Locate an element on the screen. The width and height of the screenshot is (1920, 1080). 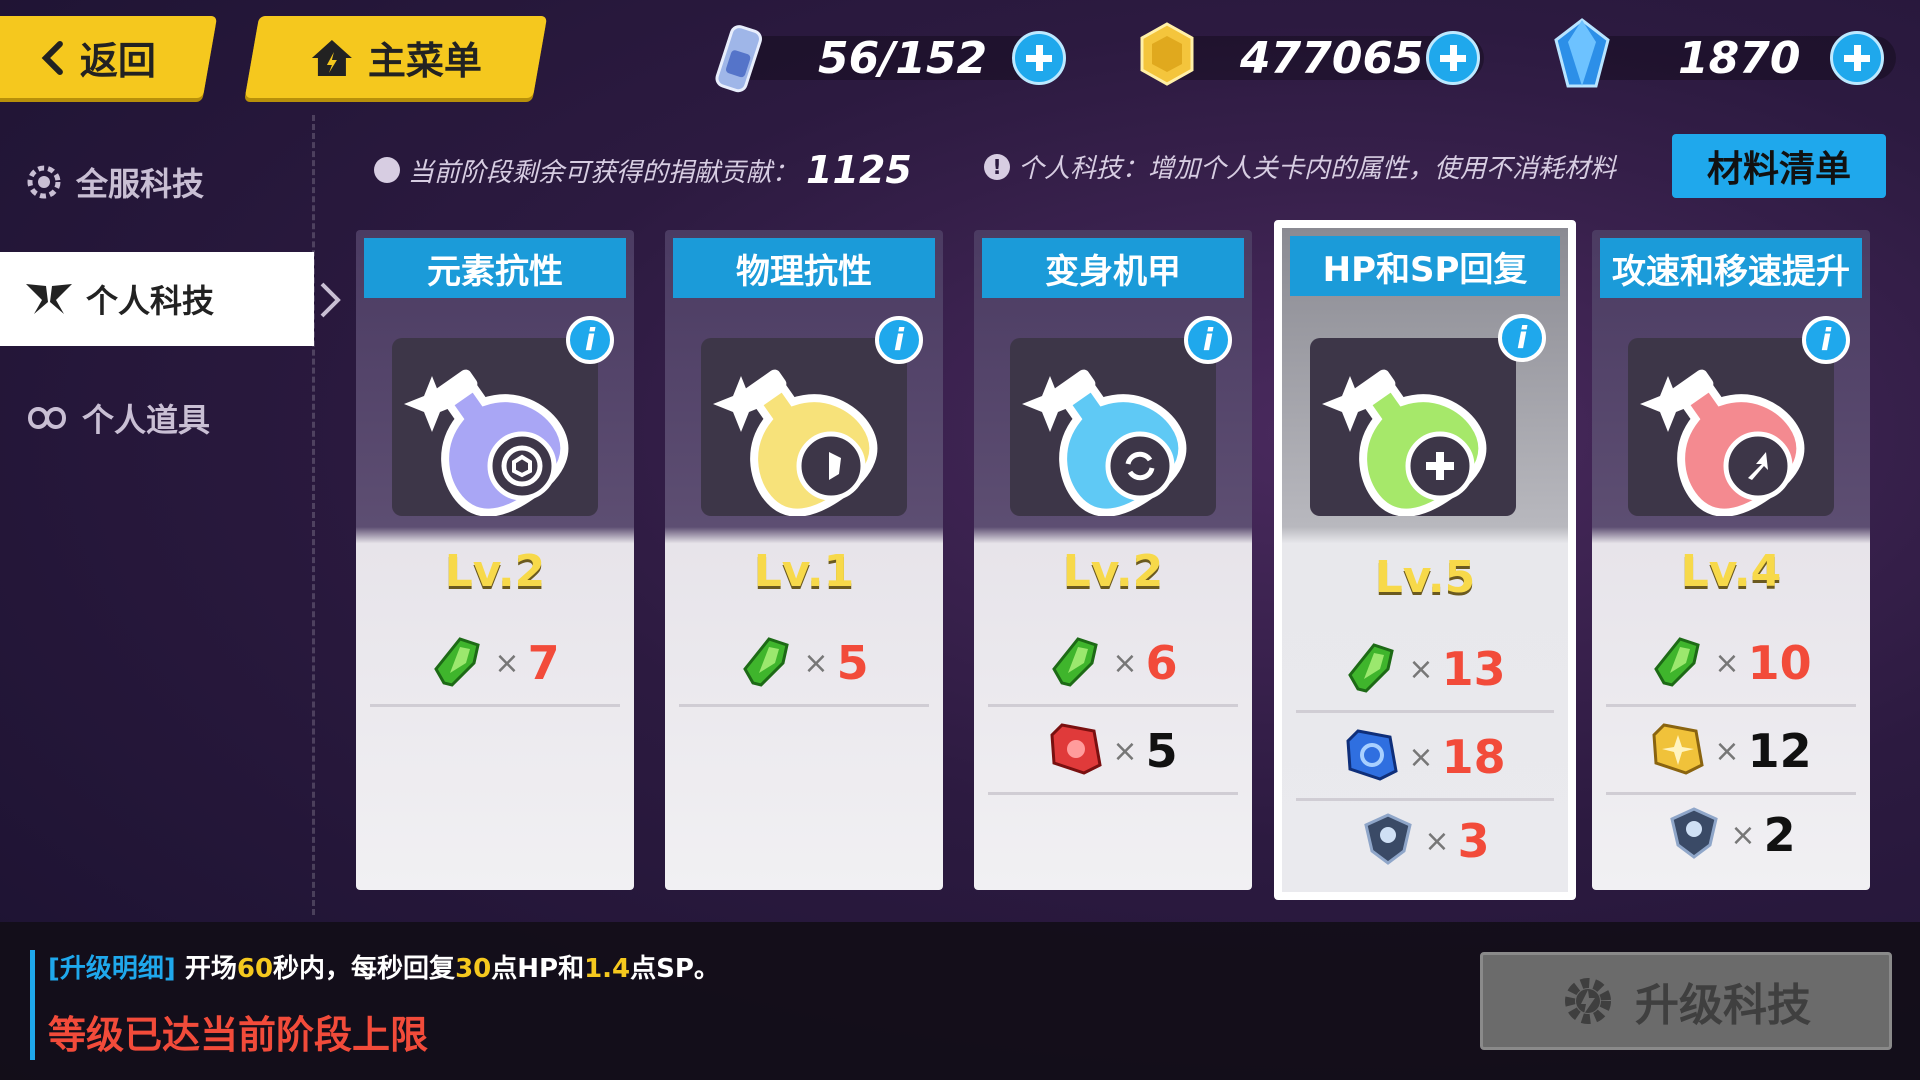
tech-card-title: 物理抗性 is located at coordinates (804, 268).